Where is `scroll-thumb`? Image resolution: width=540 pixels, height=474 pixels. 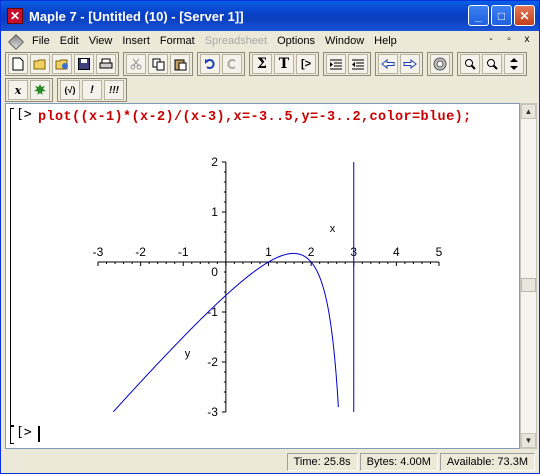 scroll-thumb is located at coordinates (528, 285).